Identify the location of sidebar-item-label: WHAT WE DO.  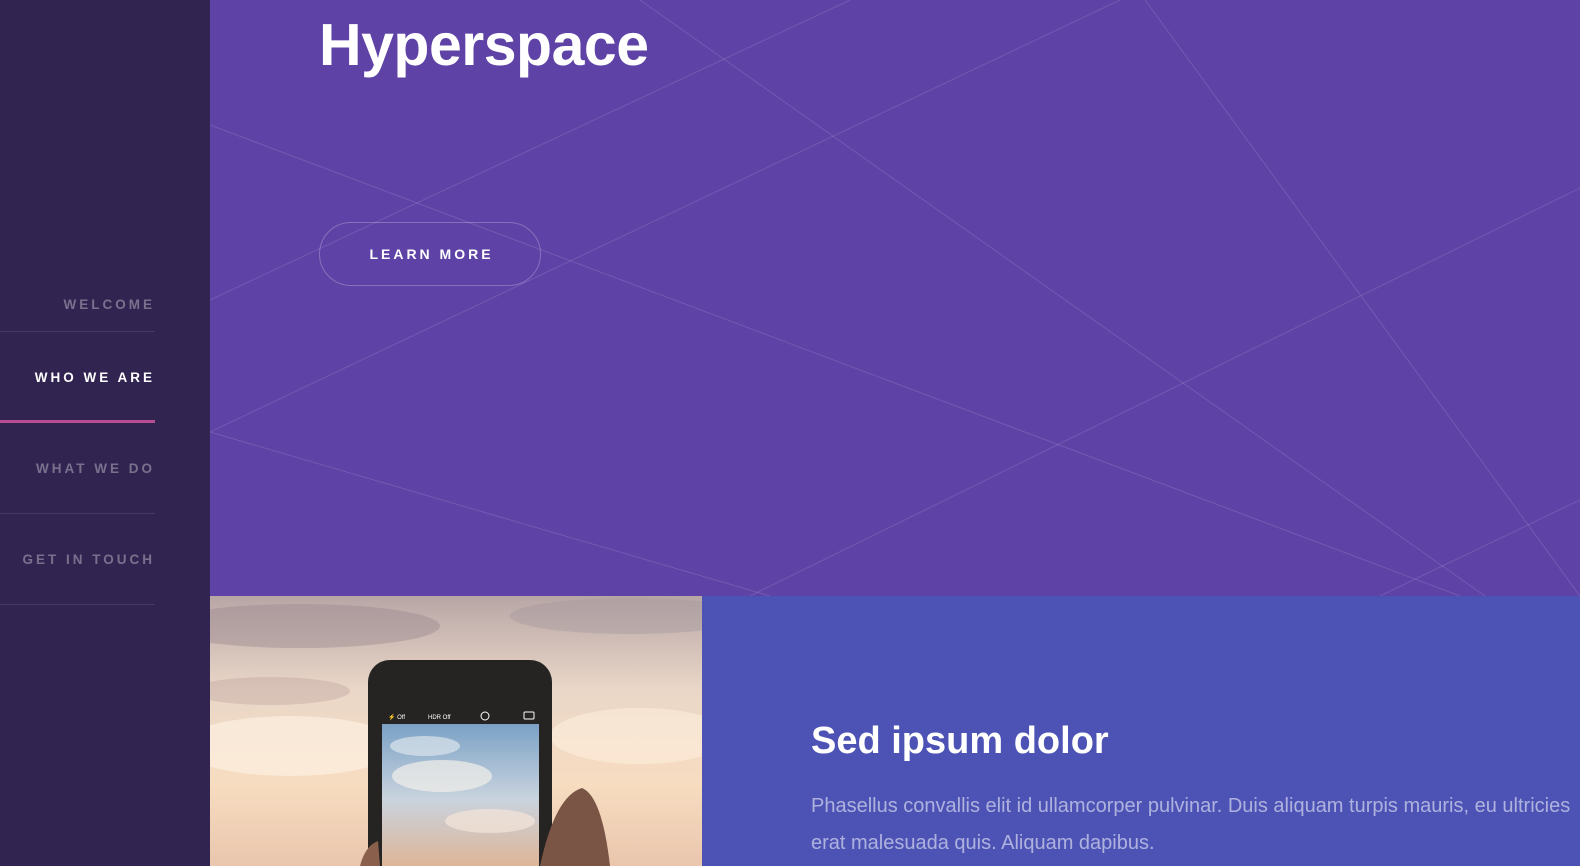
(95, 468).